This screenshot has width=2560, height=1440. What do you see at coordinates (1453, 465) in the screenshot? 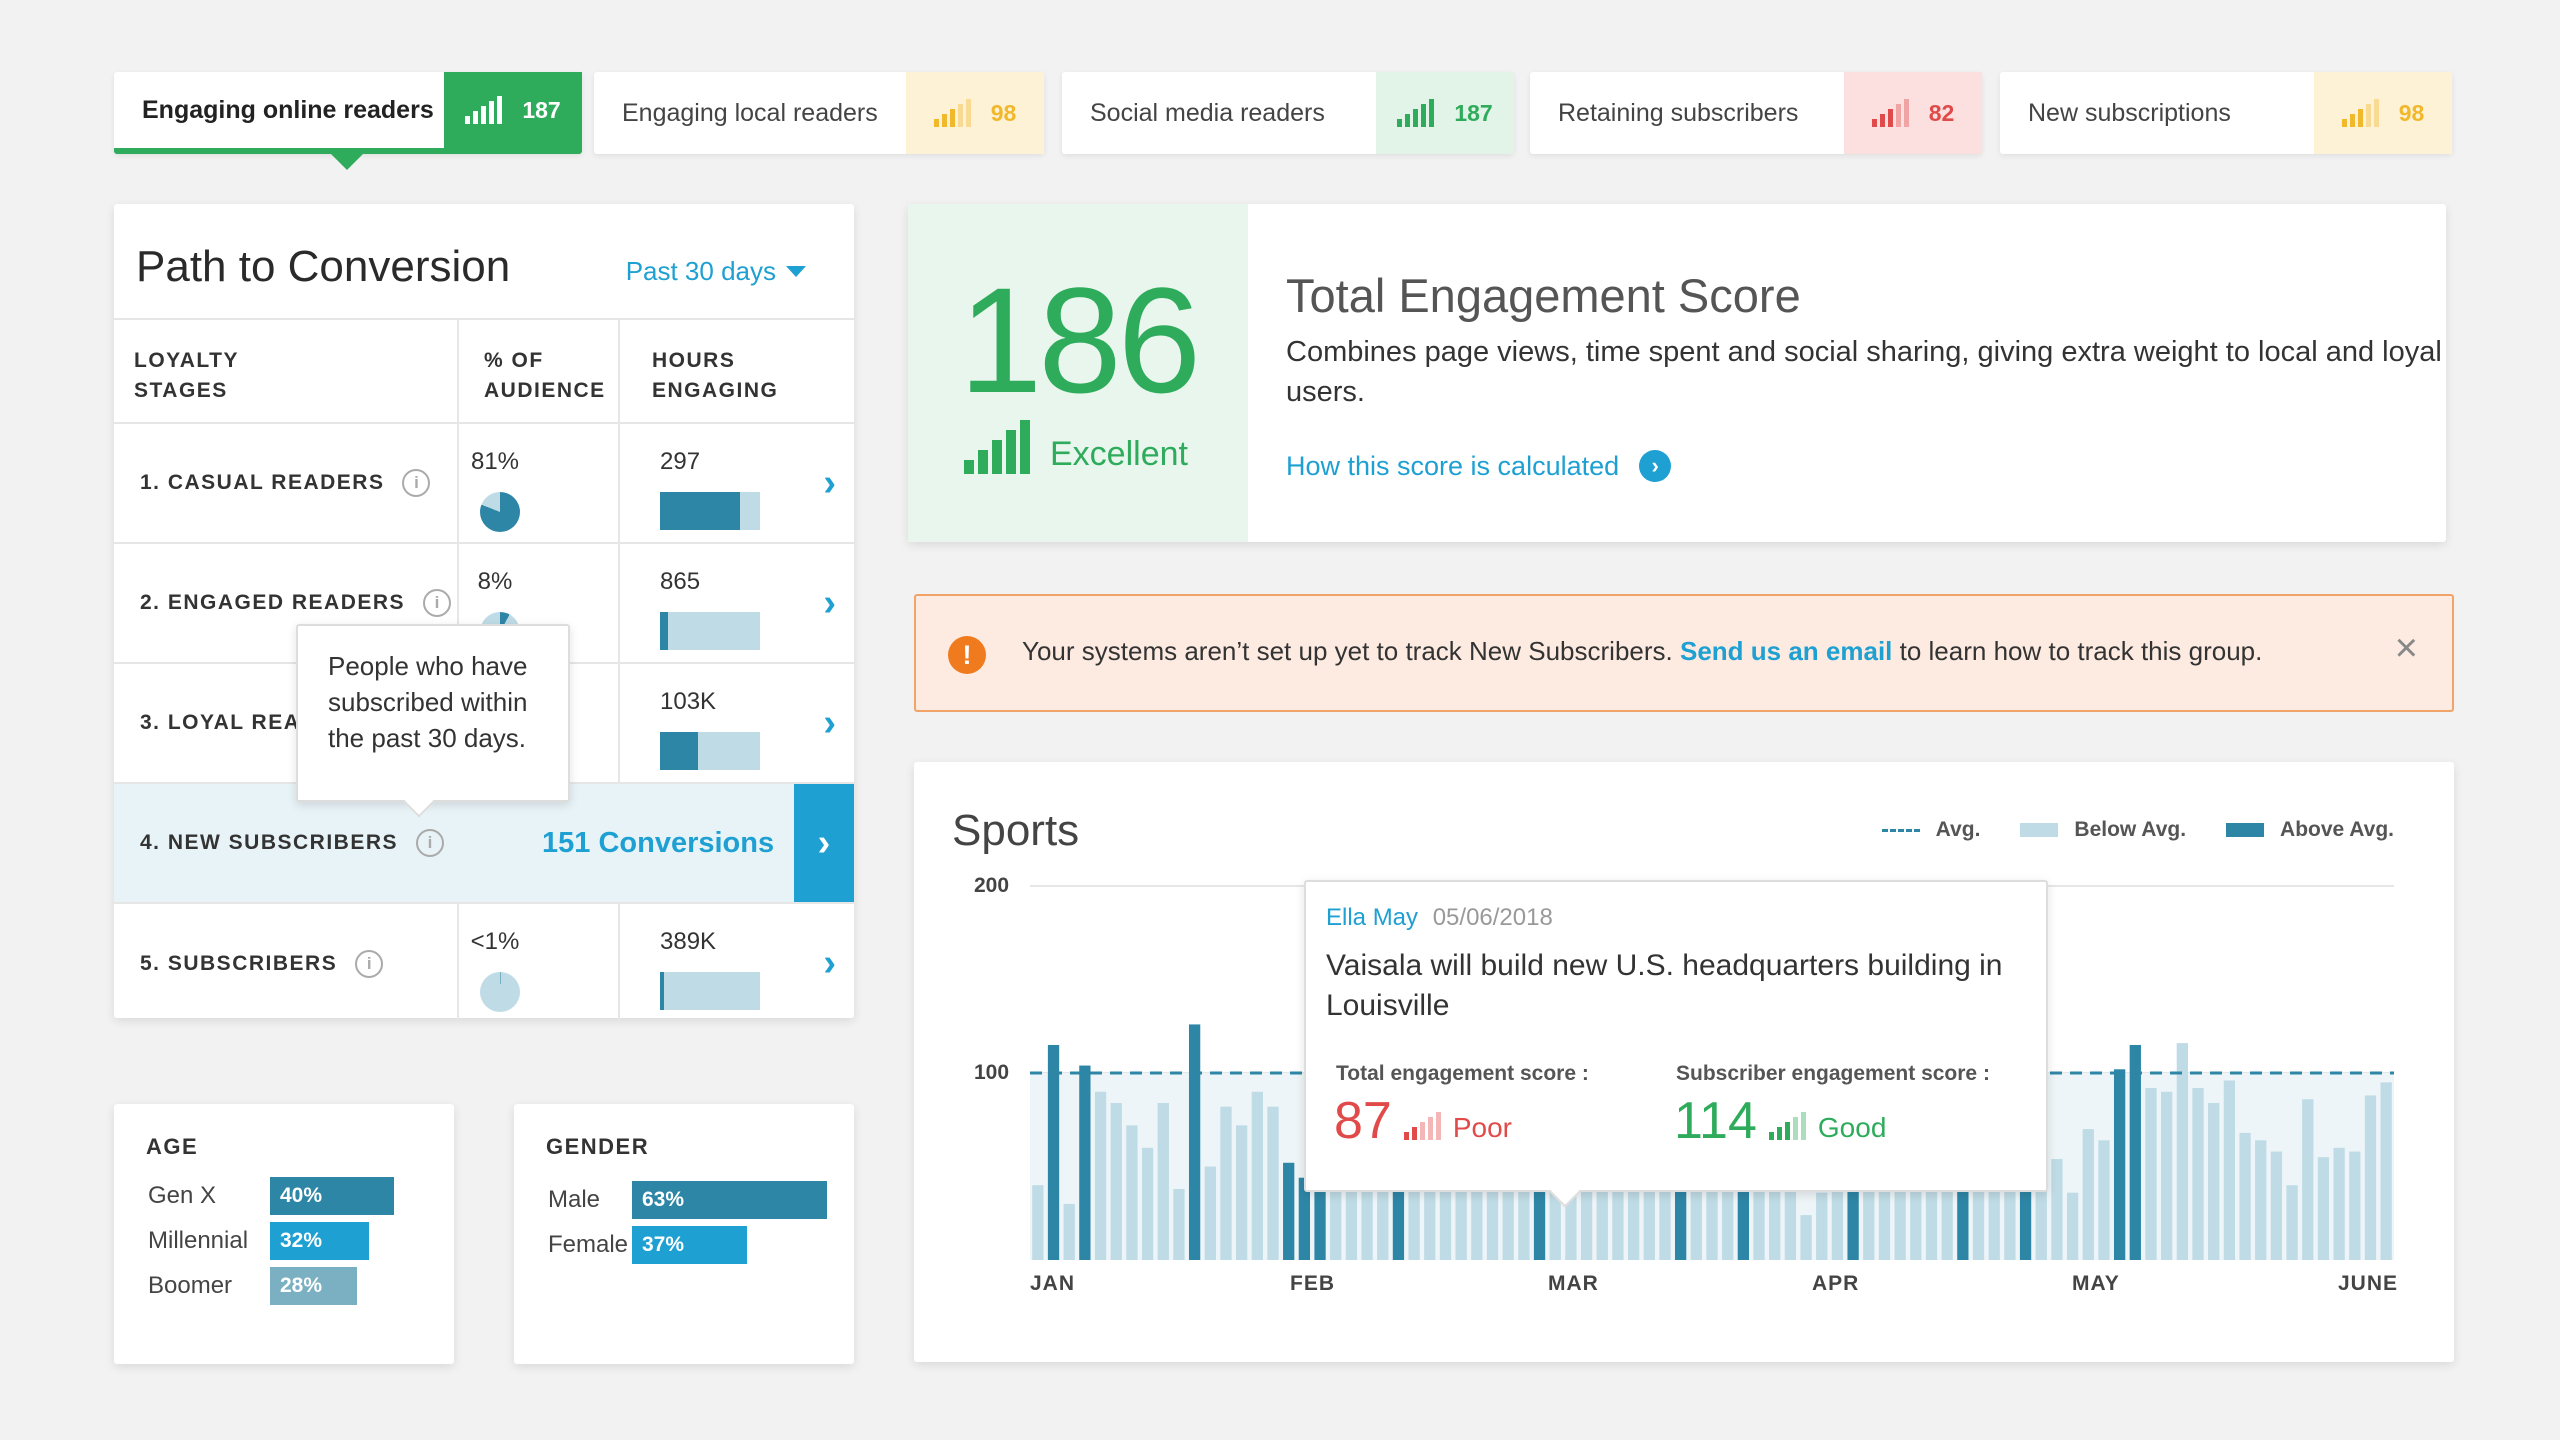
I see `score-link-label: How this score is calculated` at bounding box center [1453, 465].